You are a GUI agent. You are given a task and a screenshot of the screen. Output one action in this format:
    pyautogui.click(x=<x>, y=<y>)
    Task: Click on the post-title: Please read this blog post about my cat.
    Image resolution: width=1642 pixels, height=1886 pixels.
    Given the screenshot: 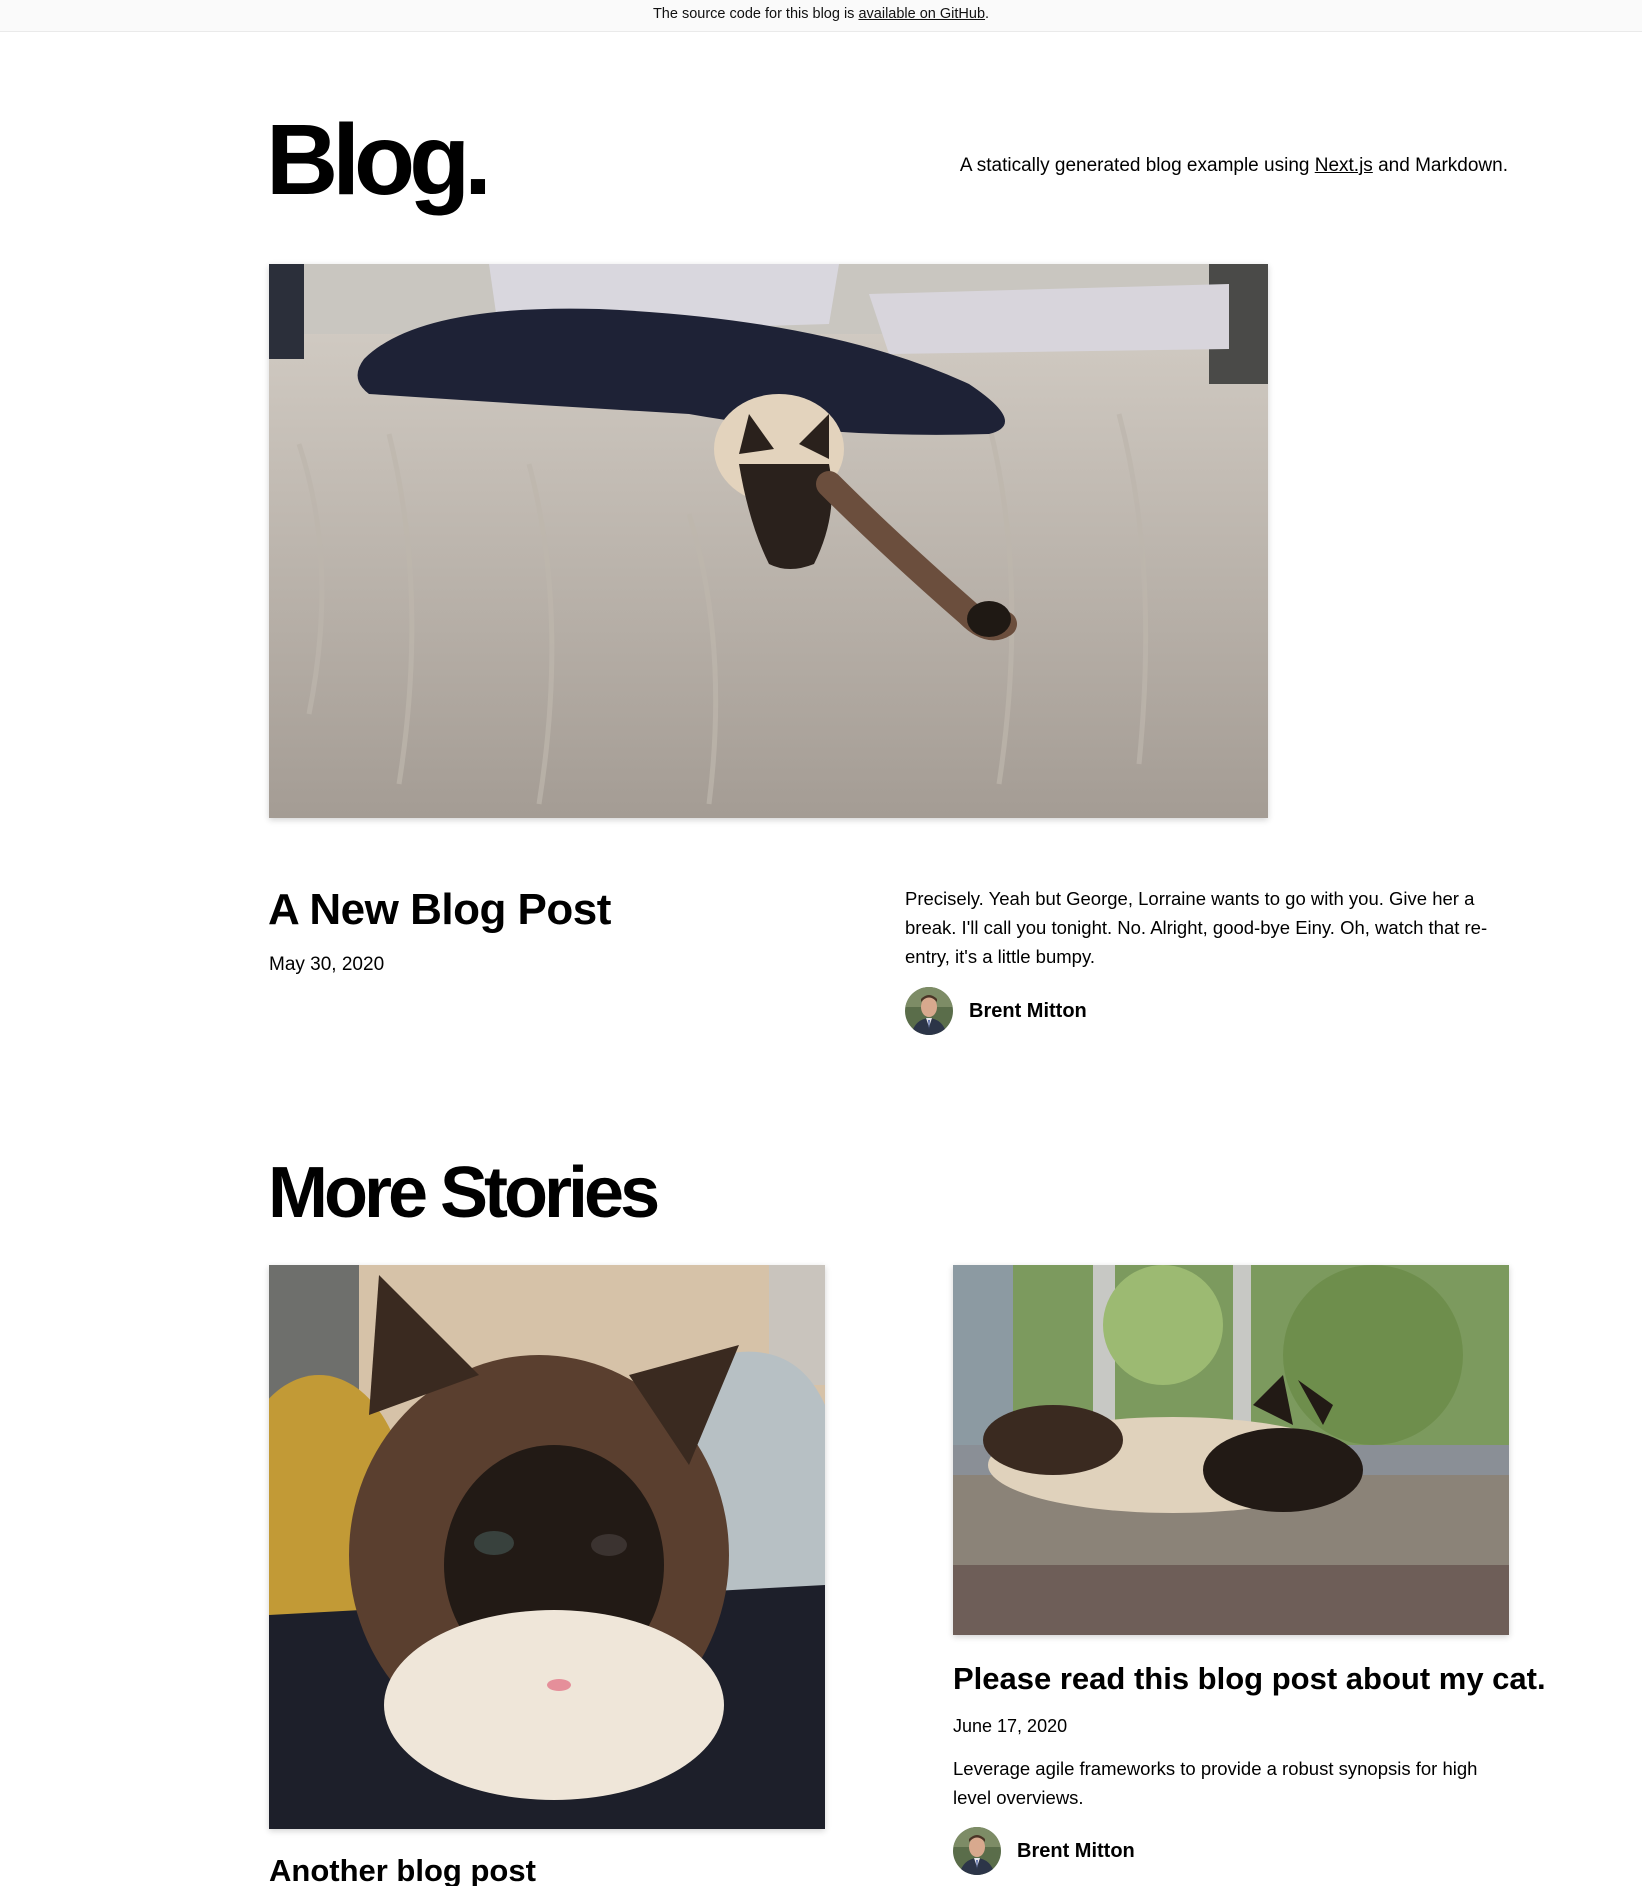 What is the action you would take?
    pyautogui.click(x=1249, y=1679)
    